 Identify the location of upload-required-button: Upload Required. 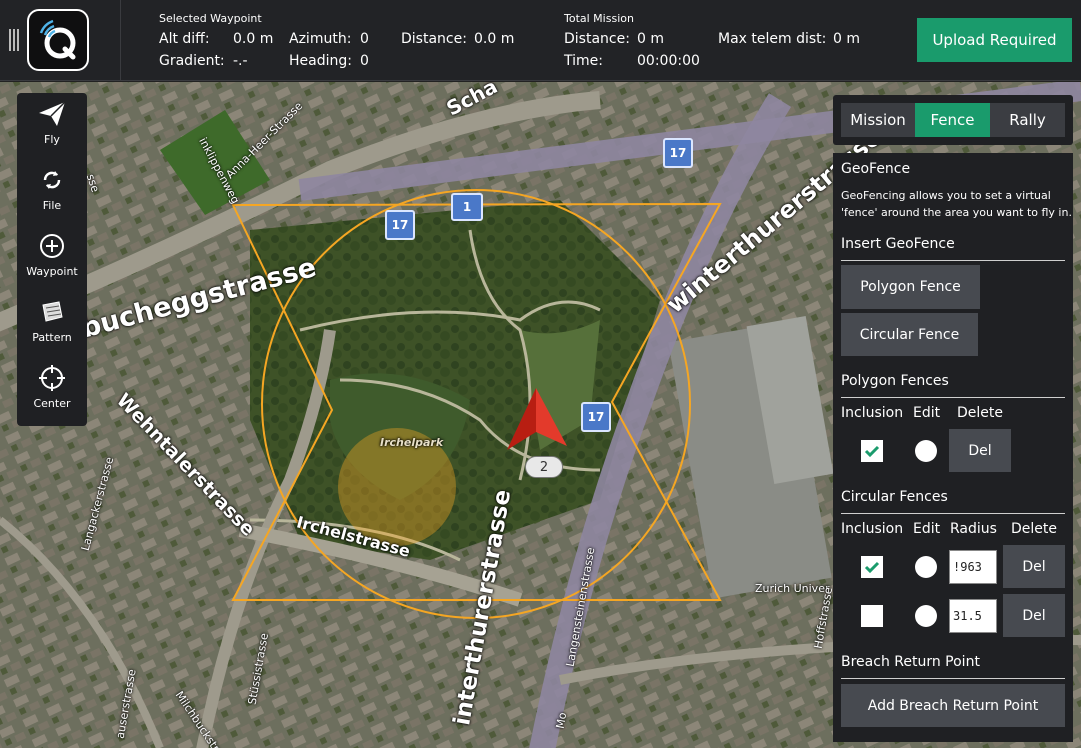
(994, 40).